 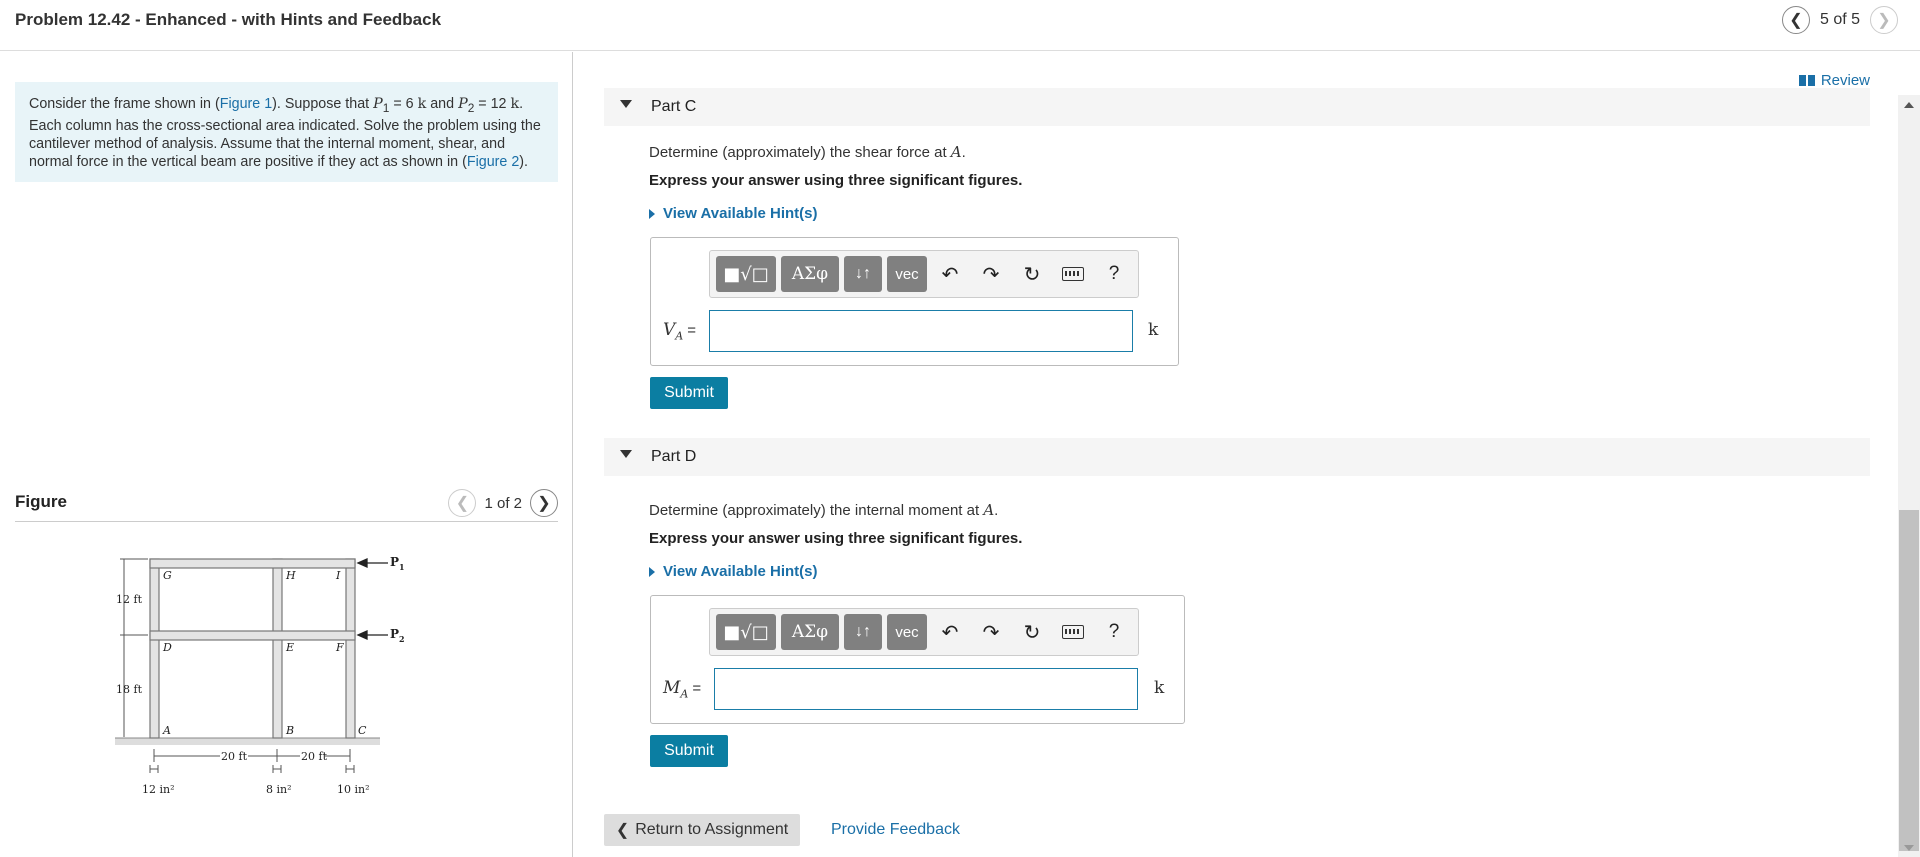 I want to click on part-c-unit: k, so click(x=1153, y=330).